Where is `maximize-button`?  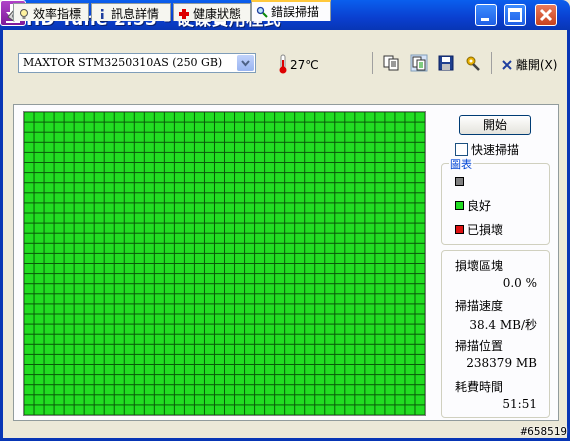
maximize-button is located at coordinates (515, 15).